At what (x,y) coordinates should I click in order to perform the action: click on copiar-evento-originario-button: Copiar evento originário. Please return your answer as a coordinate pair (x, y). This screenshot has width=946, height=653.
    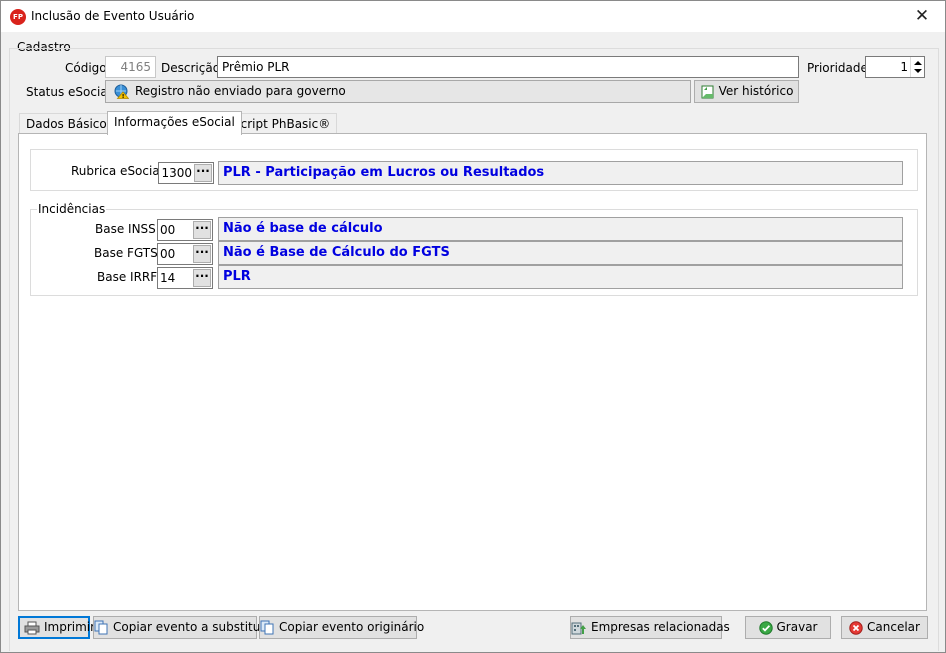
    Looking at the image, I should click on (341, 627).